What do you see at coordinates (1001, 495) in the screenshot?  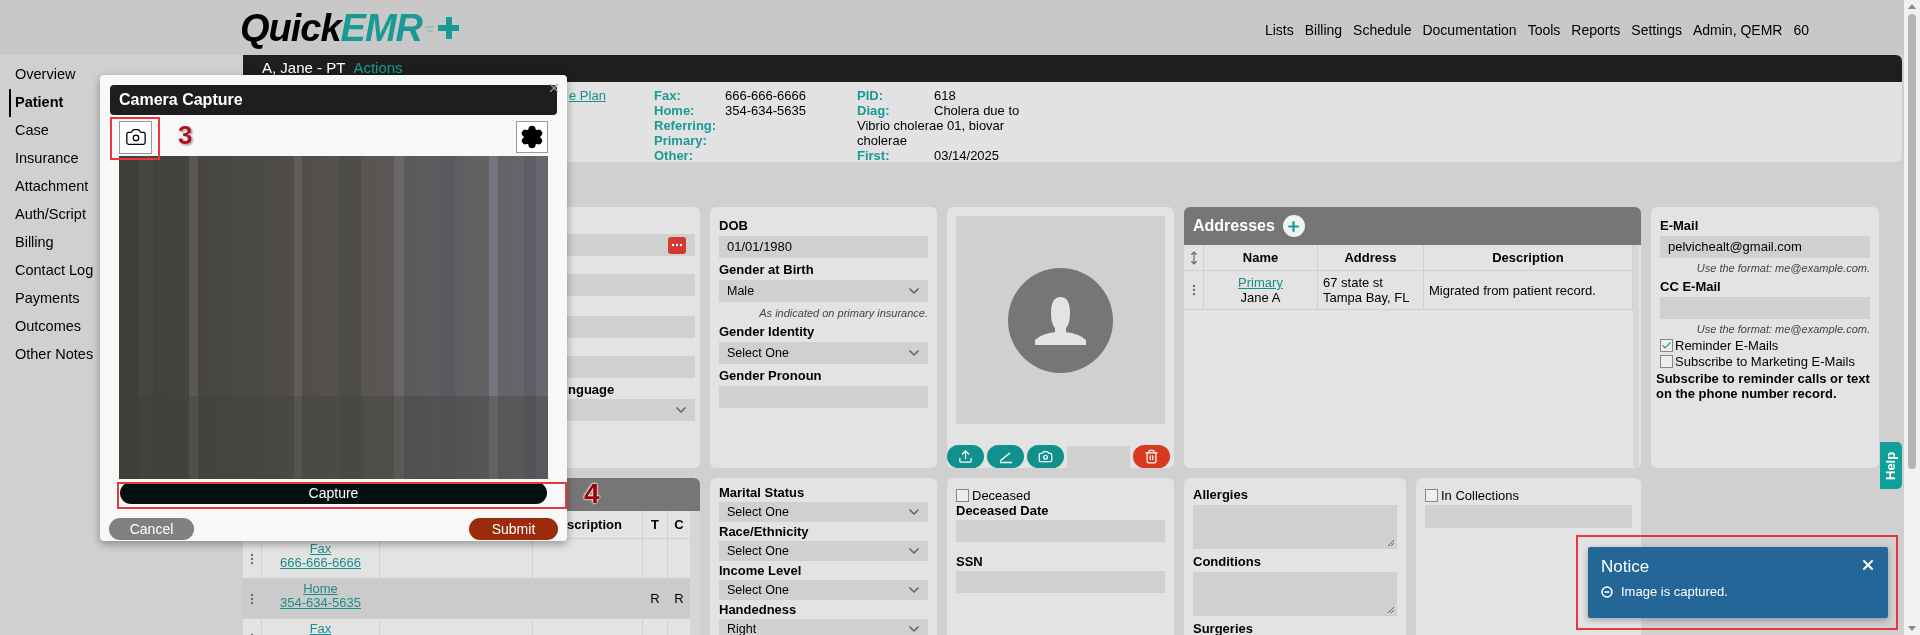 I see `checkbox-label: Deceased` at bounding box center [1001, 495].